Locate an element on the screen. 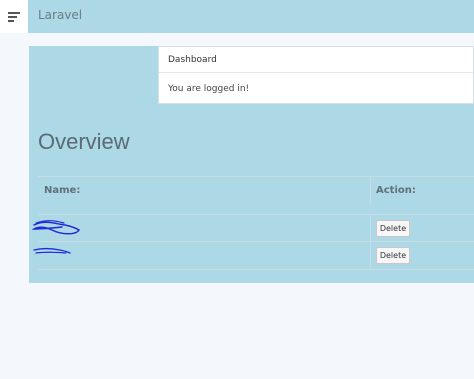 This screenshot has height=379, width=474. top-navbar: Laravel is located at coordinates (237, 16).